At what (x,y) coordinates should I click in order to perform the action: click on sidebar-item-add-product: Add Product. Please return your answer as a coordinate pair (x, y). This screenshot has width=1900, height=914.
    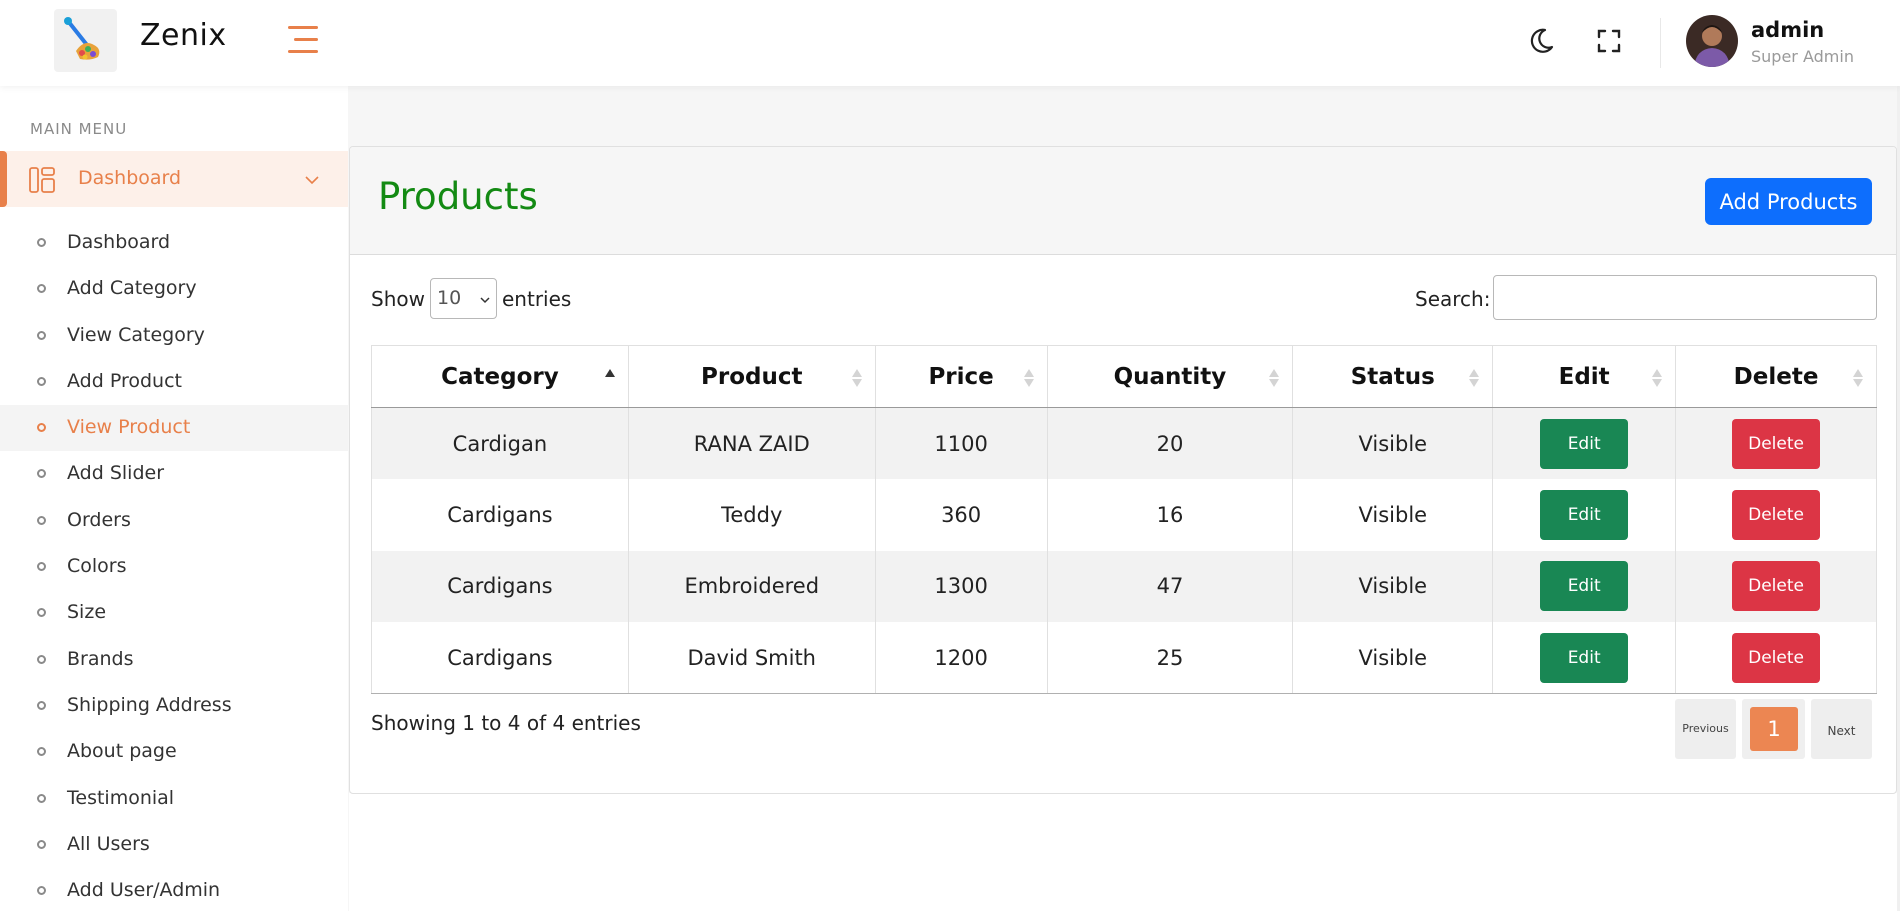
    Looking at the image, I should click on (174, 382).